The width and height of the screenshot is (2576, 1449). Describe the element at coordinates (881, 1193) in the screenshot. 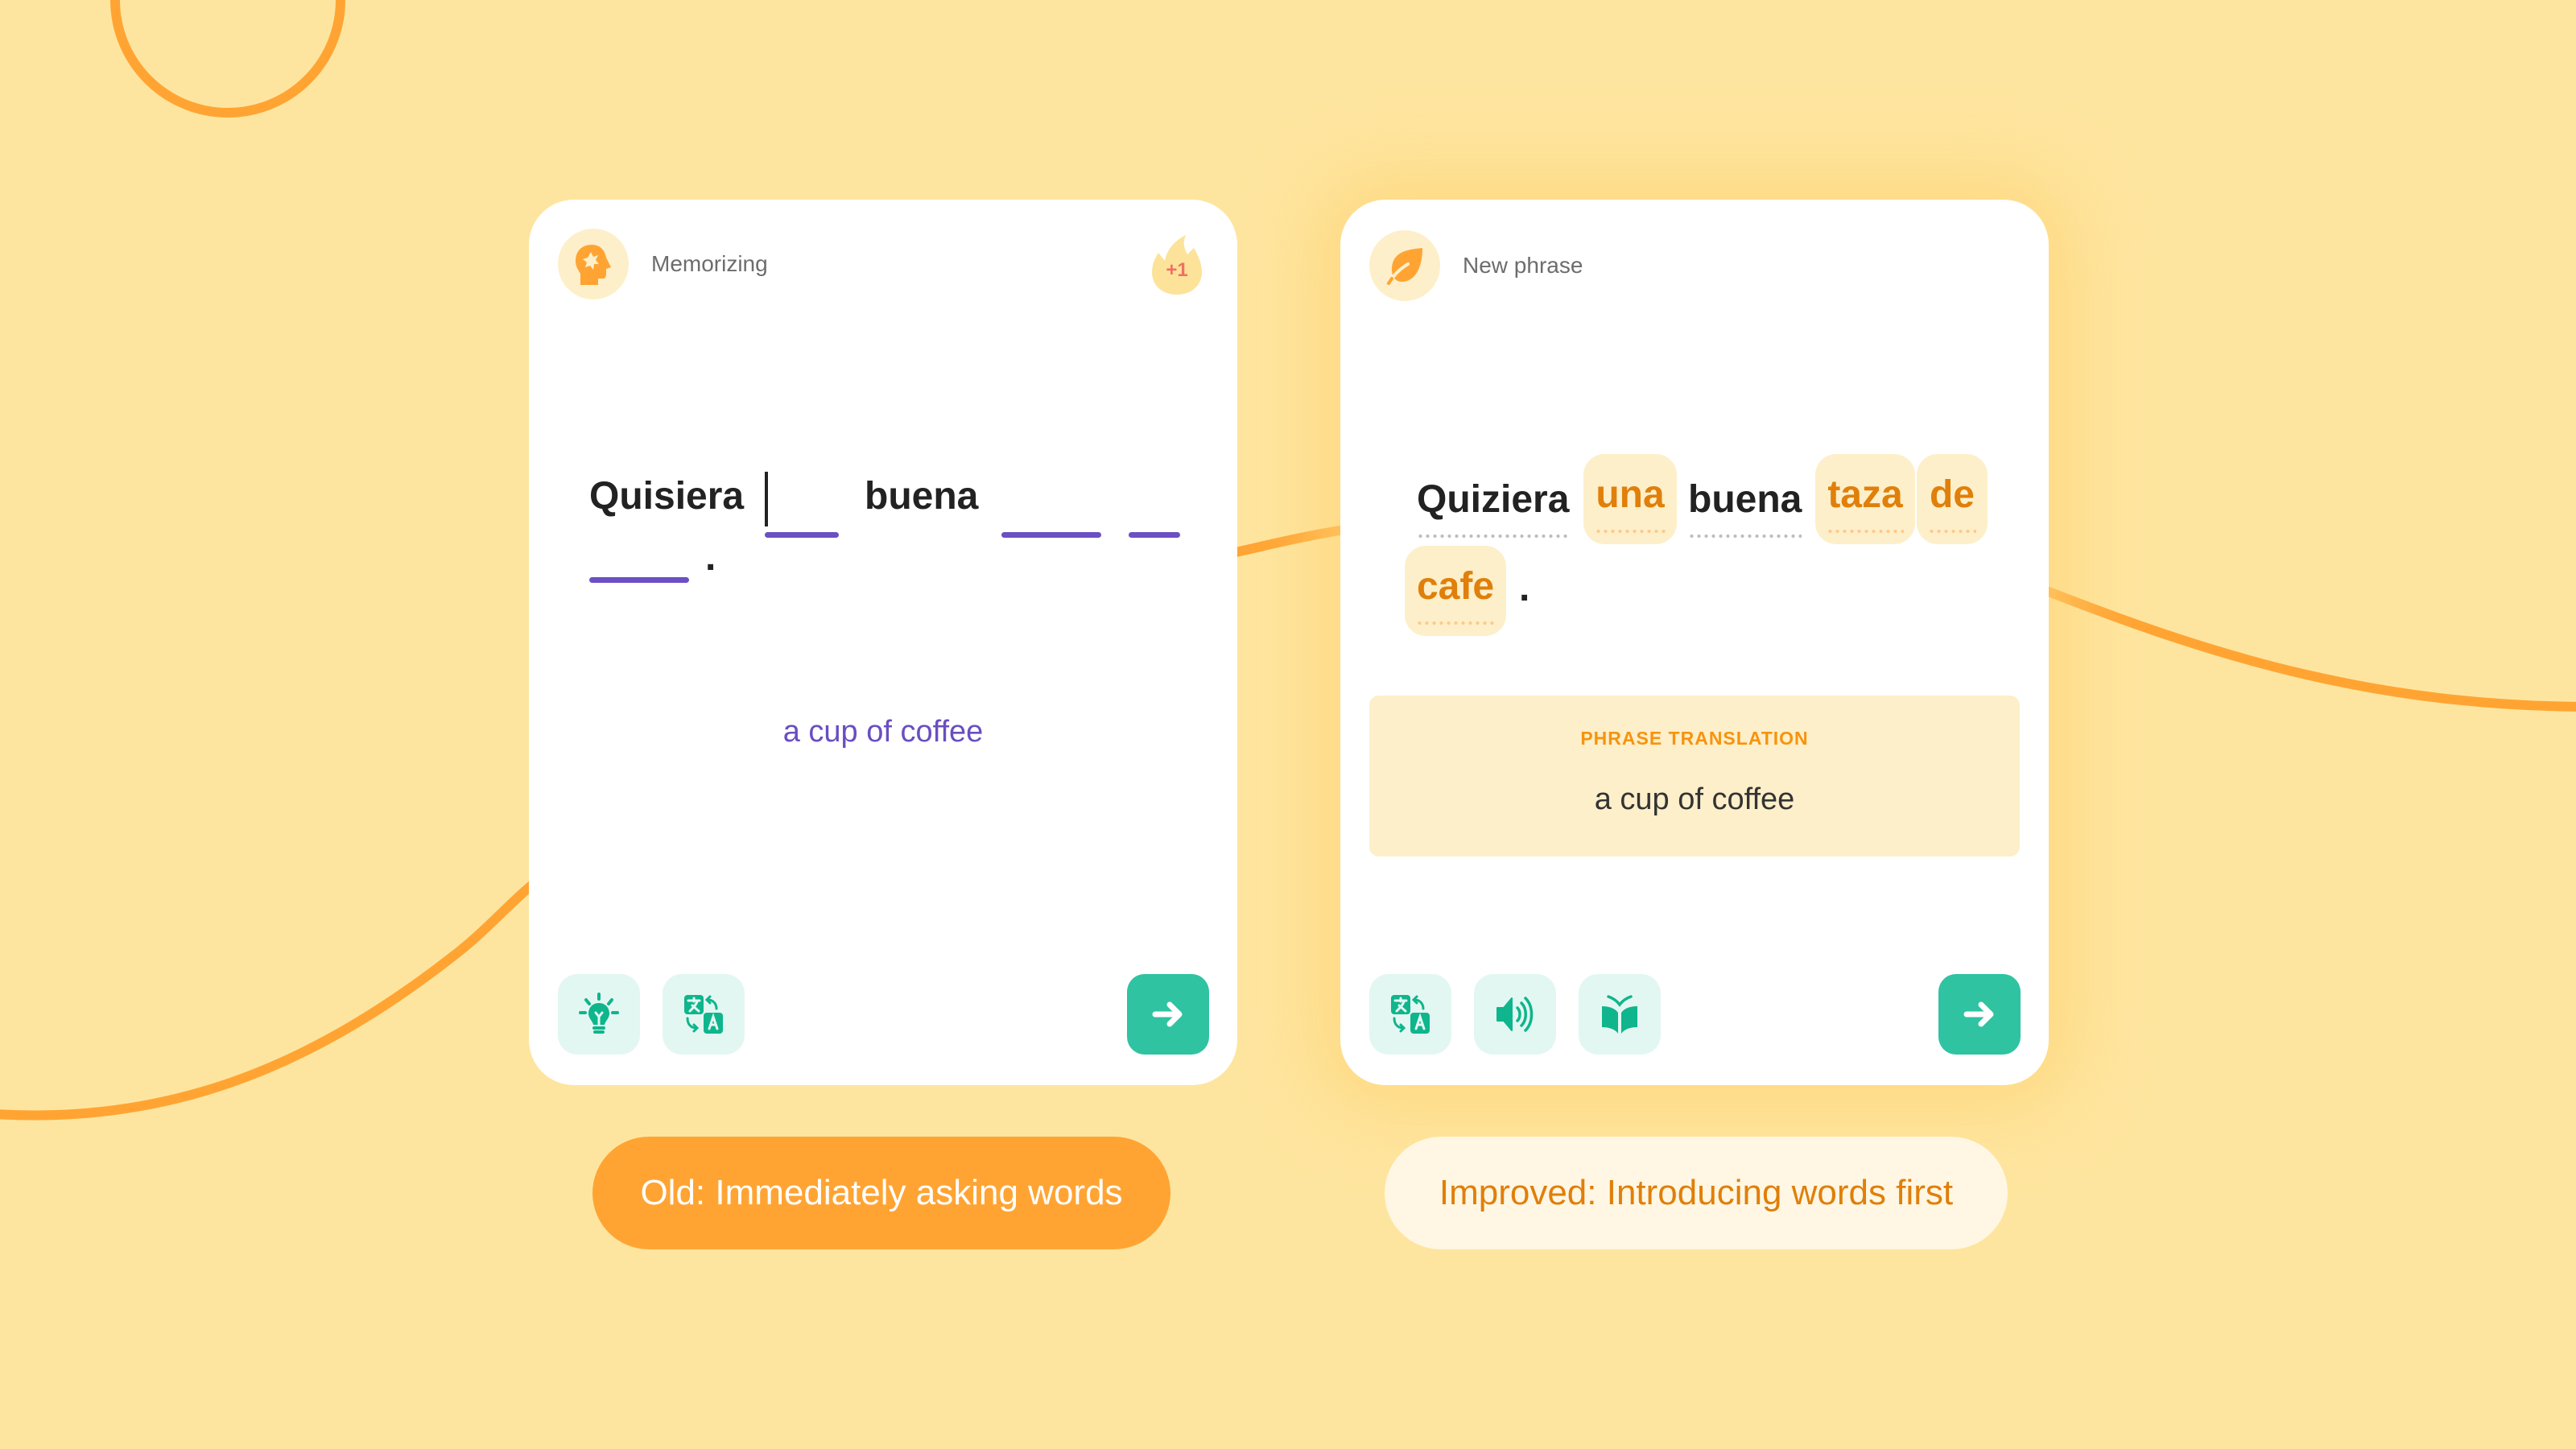

I see `old-version-caption: Old: Immediately asking words` at that location.